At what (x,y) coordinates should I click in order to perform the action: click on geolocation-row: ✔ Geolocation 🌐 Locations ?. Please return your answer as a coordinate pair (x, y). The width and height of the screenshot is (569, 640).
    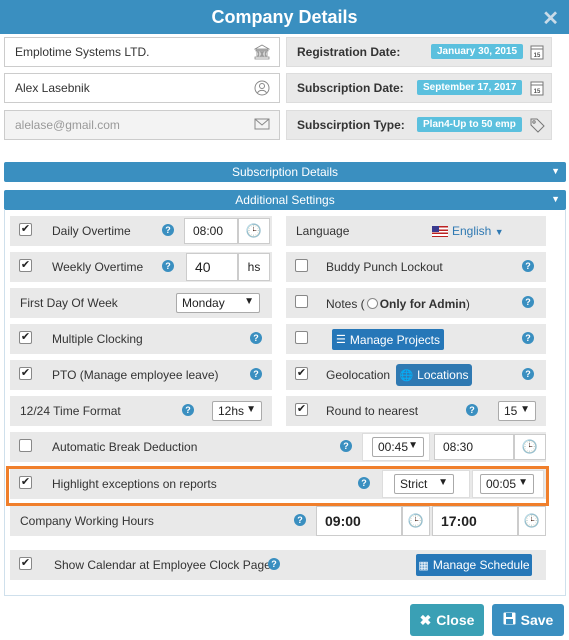
    Looking at the image, I should click on (416, 375).